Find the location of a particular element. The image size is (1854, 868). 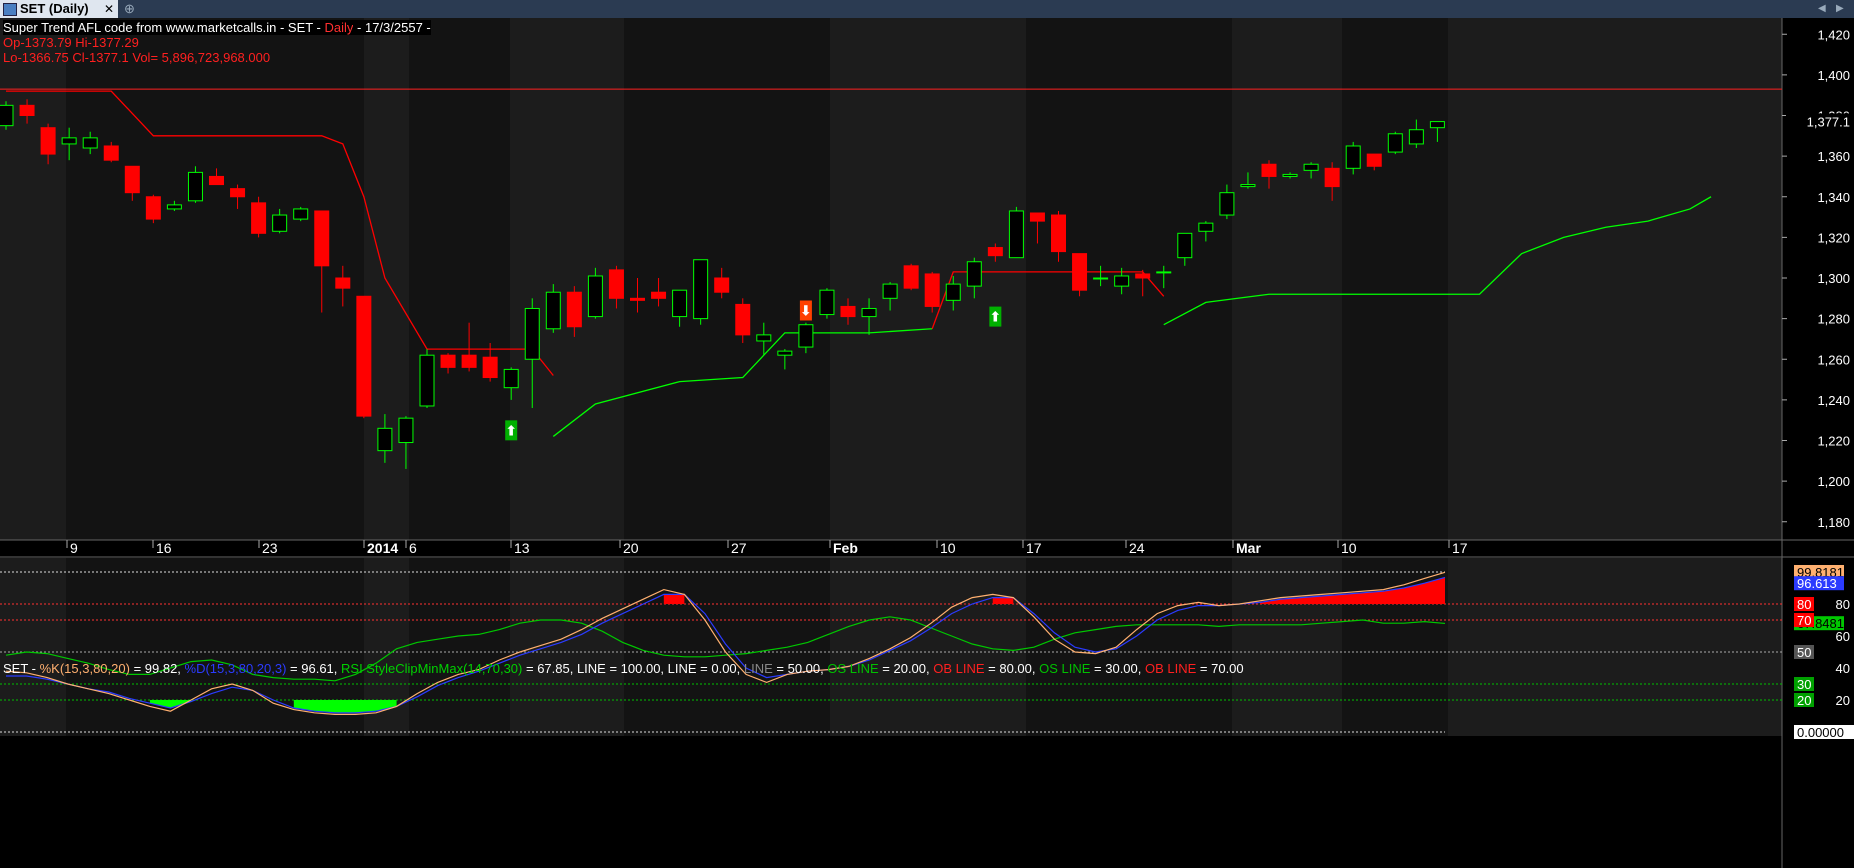

last-price-label: 1,377.1 is located at coordinates (1828, 121).